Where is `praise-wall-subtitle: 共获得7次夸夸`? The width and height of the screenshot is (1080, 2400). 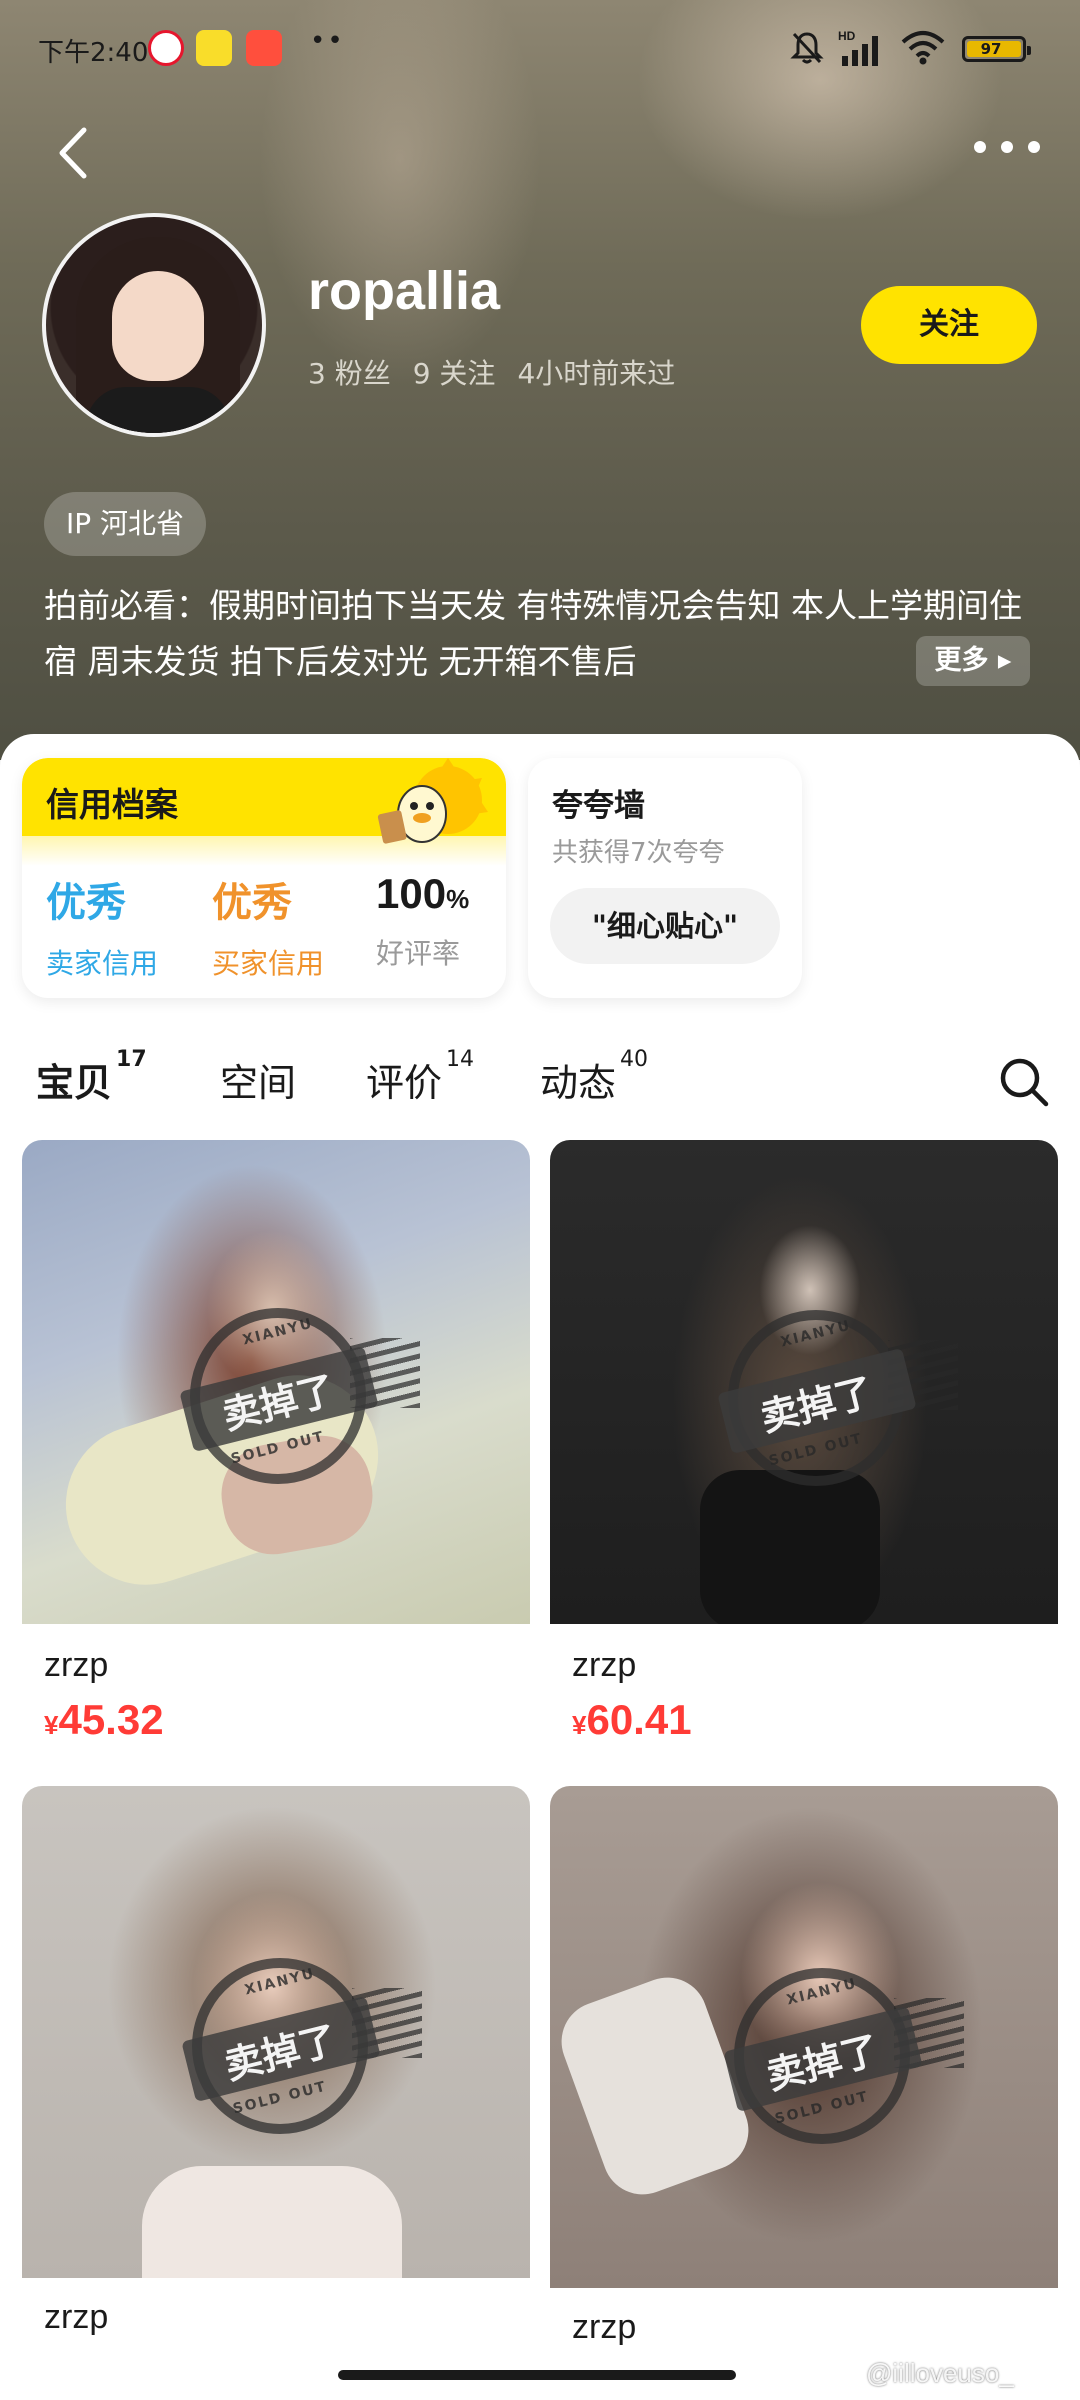
praise-wall-subtitle: 共获得7次夸夸 is located at coordinates (638, 853).